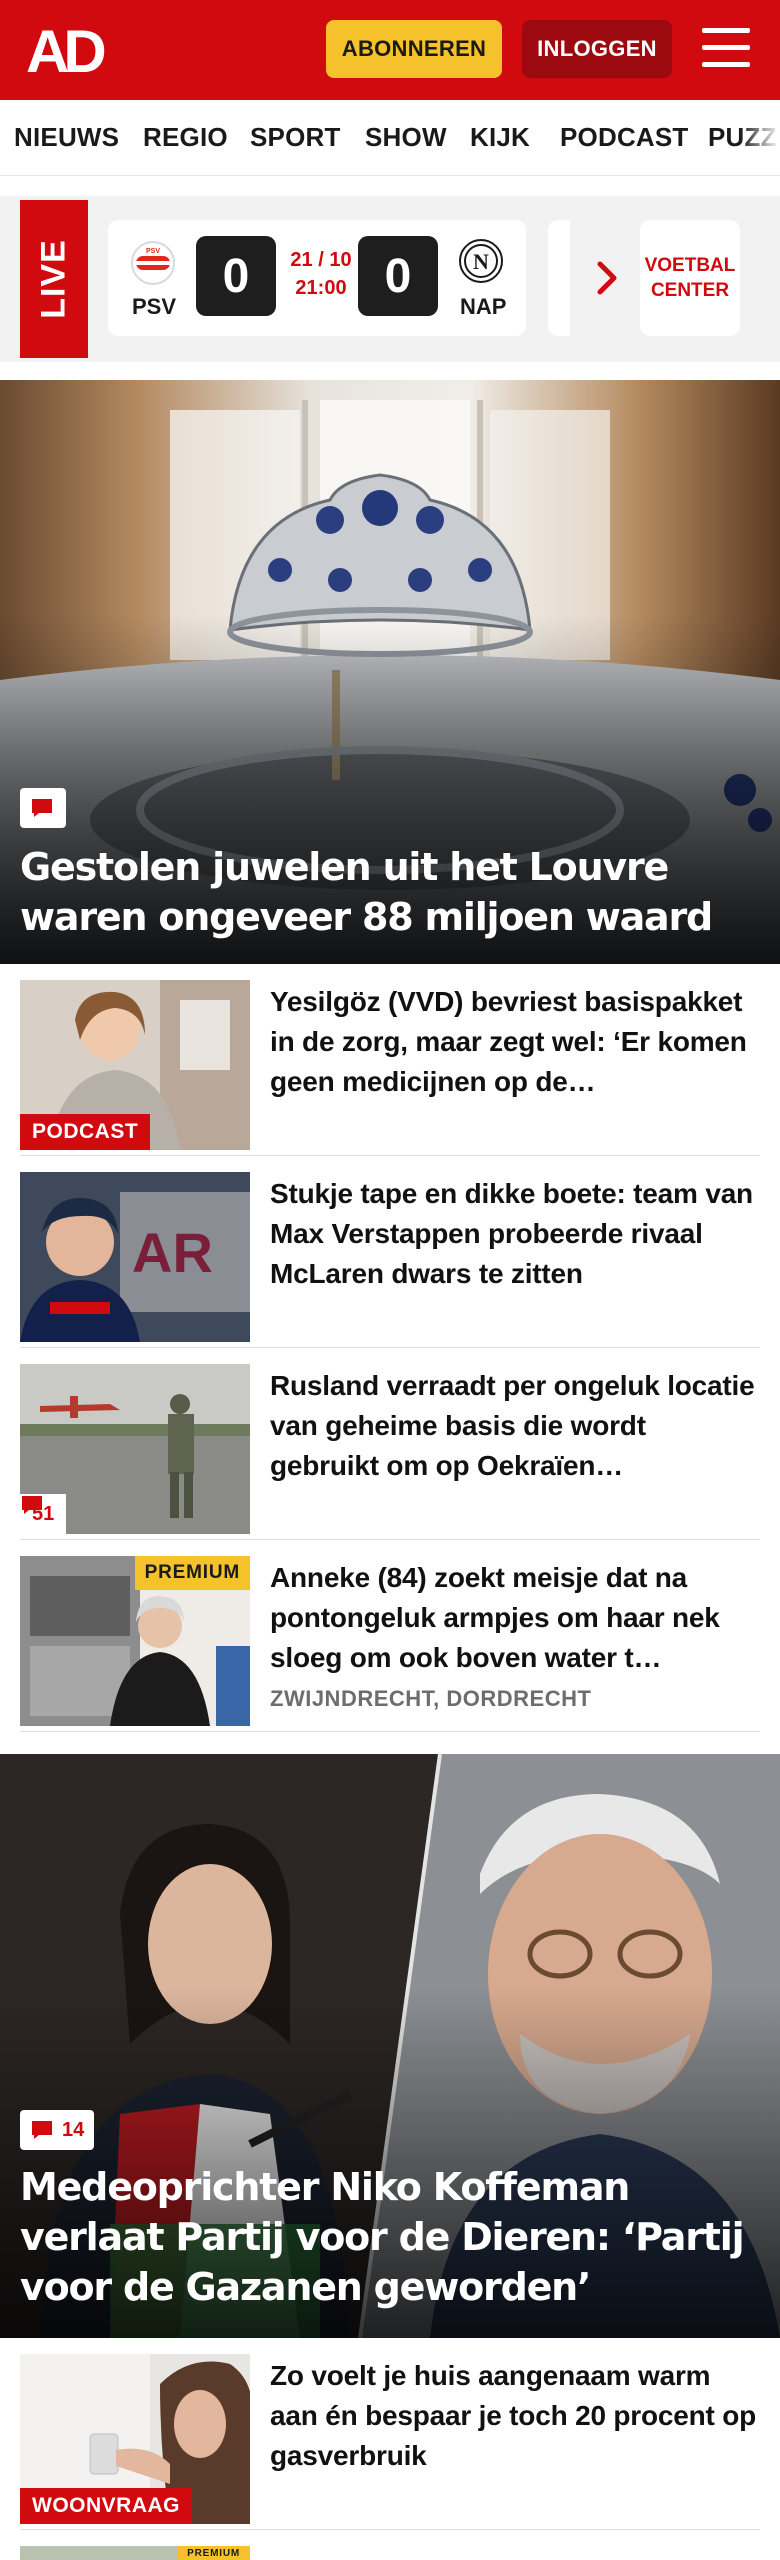 The height and width of the screenshot is (2560, 780). What do you see at coordinates (597, 49) in the screenshot?
I see `login-button: INLOGGEN` at bounding box center [597, 49].